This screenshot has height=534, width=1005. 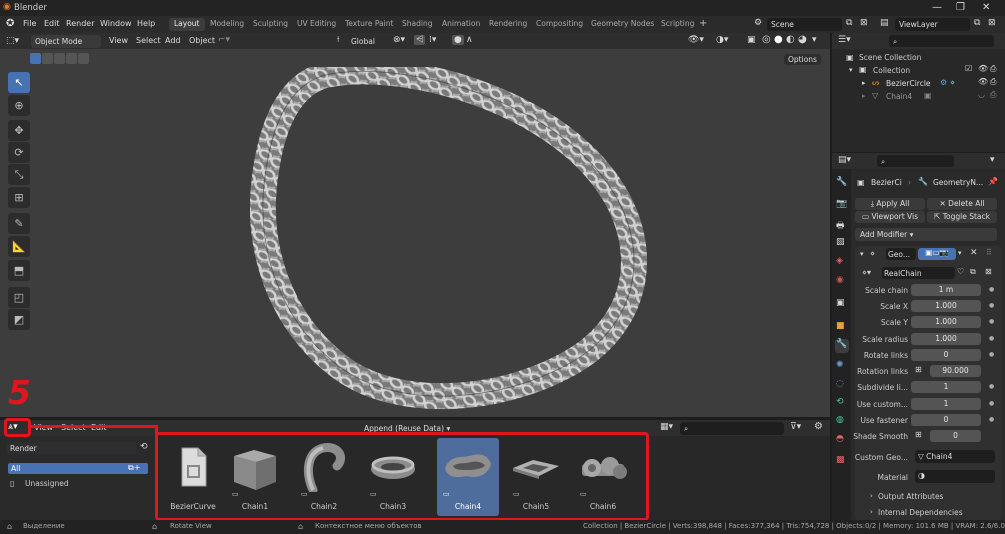 I want to click on field-rotate-links: 0, so click(x=946, y=355).